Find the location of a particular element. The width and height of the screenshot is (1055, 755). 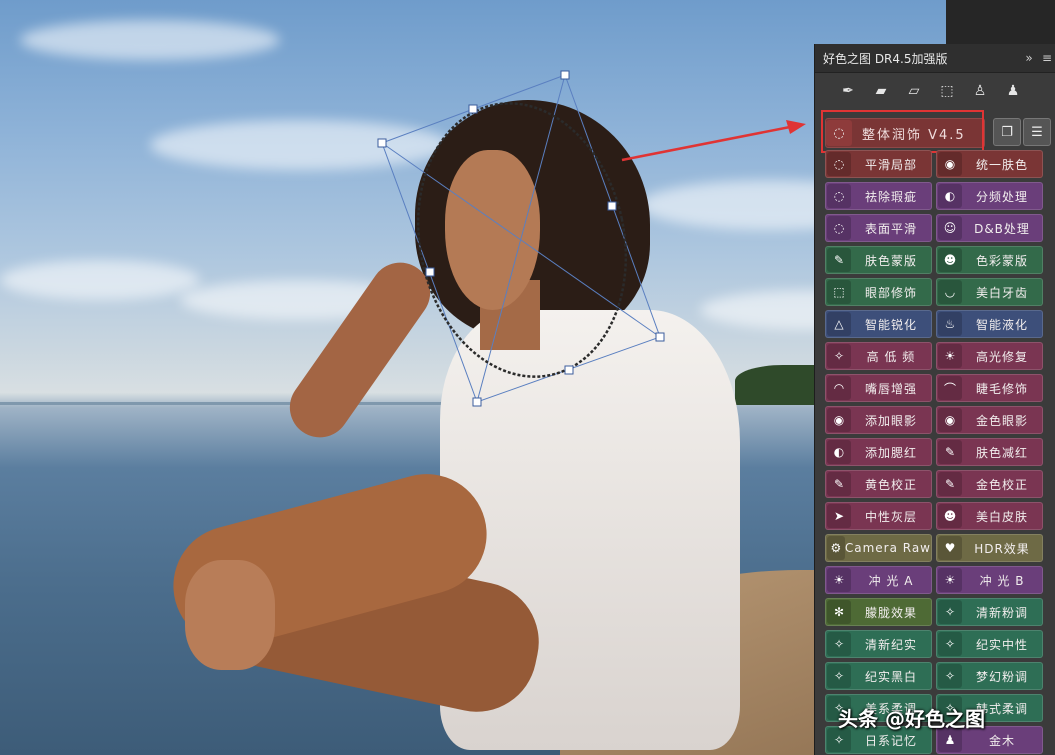

function-button: ◡ 美白牙齿 is located at coordinates (989, 292).